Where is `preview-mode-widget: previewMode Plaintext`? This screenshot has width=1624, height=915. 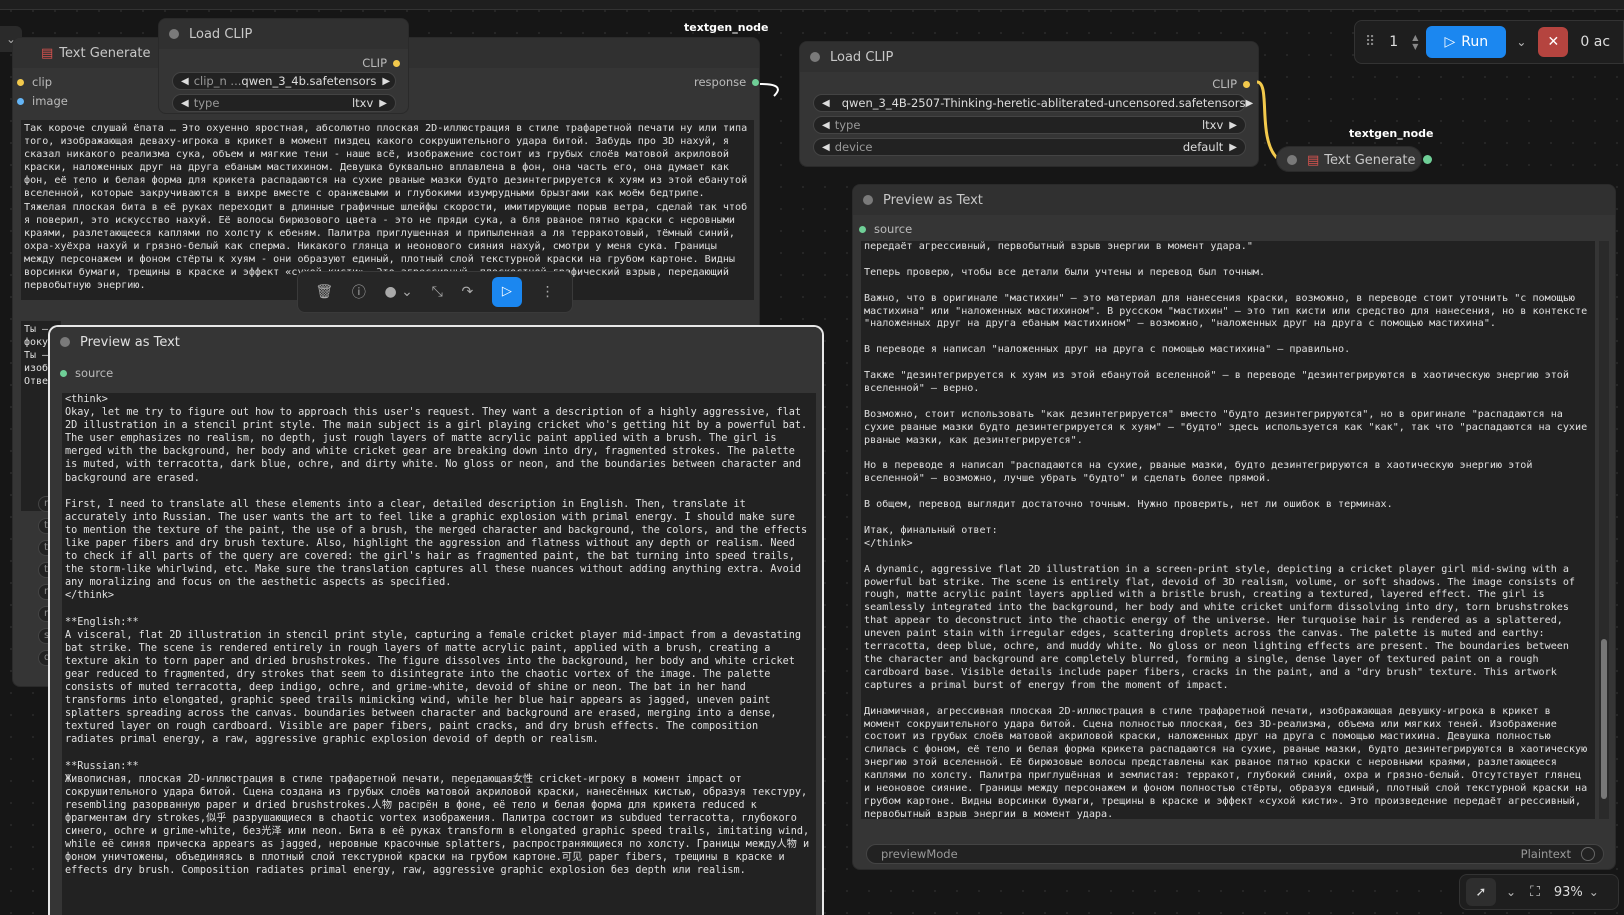
preview-mode-widget: previewMode Plaintext is located at coordinates (1235, 854).